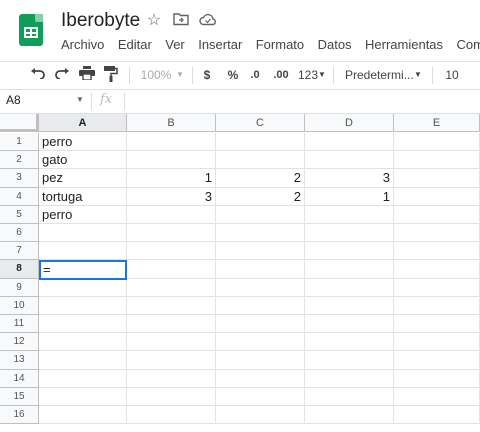 This screenshot has width=480, height=432. Describe the element at coordinates (349, 342) in the screenshot. I see `cell-d12` at that location.